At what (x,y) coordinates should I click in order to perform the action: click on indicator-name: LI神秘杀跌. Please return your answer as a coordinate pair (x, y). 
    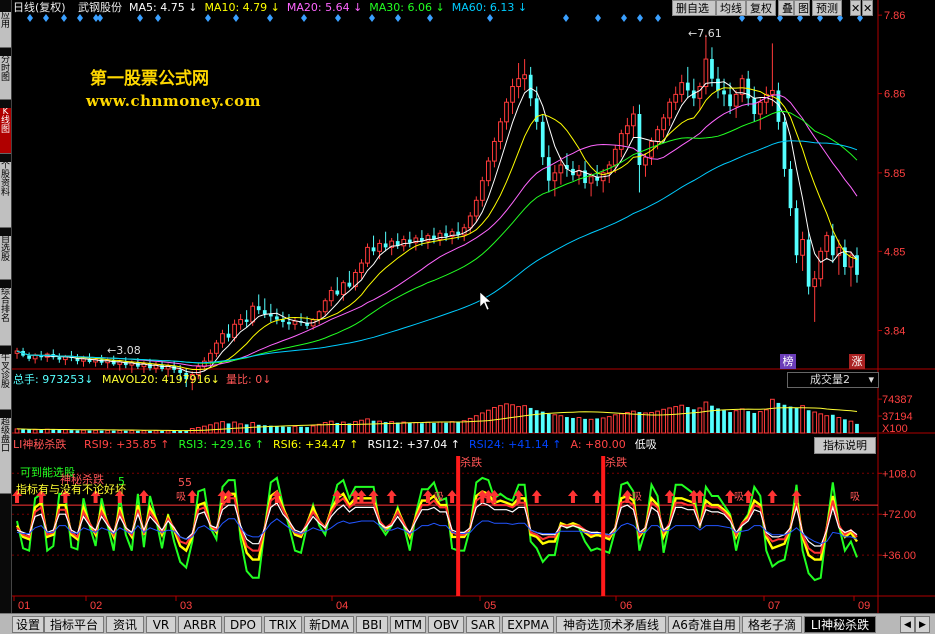
    Looking at the image, I should click on (39, 445).